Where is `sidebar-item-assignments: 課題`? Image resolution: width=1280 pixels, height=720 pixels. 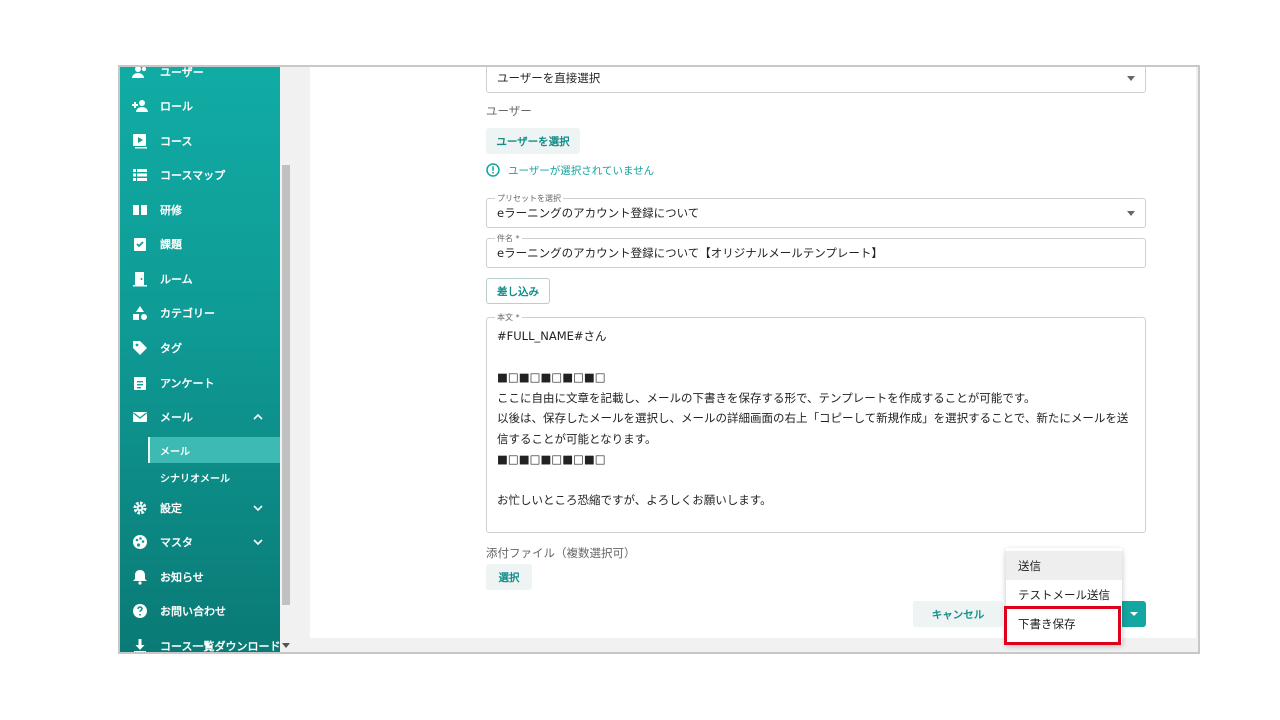
sidebar-item-assignments: 課題 is located at coordinates (200, 244).